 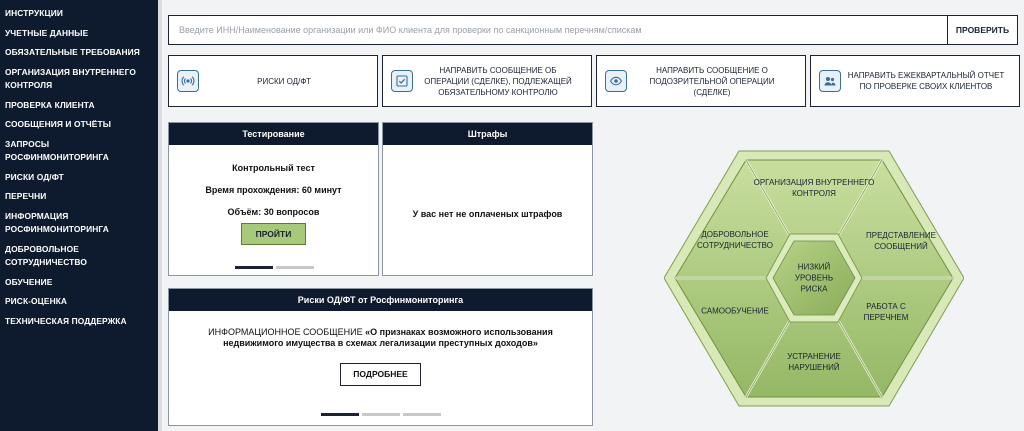 What do you see at coordinates (79, 223) in the screenshot?
I see `sidebar-item-rosfin-info: ИНФОРМАЦИЯ РОСФИНМОНИТОРИНГА` at bounding box center [79, 223].